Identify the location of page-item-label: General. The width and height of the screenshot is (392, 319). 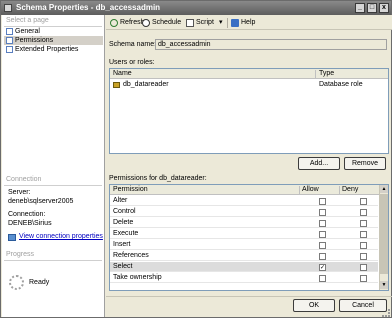
(27, 31).